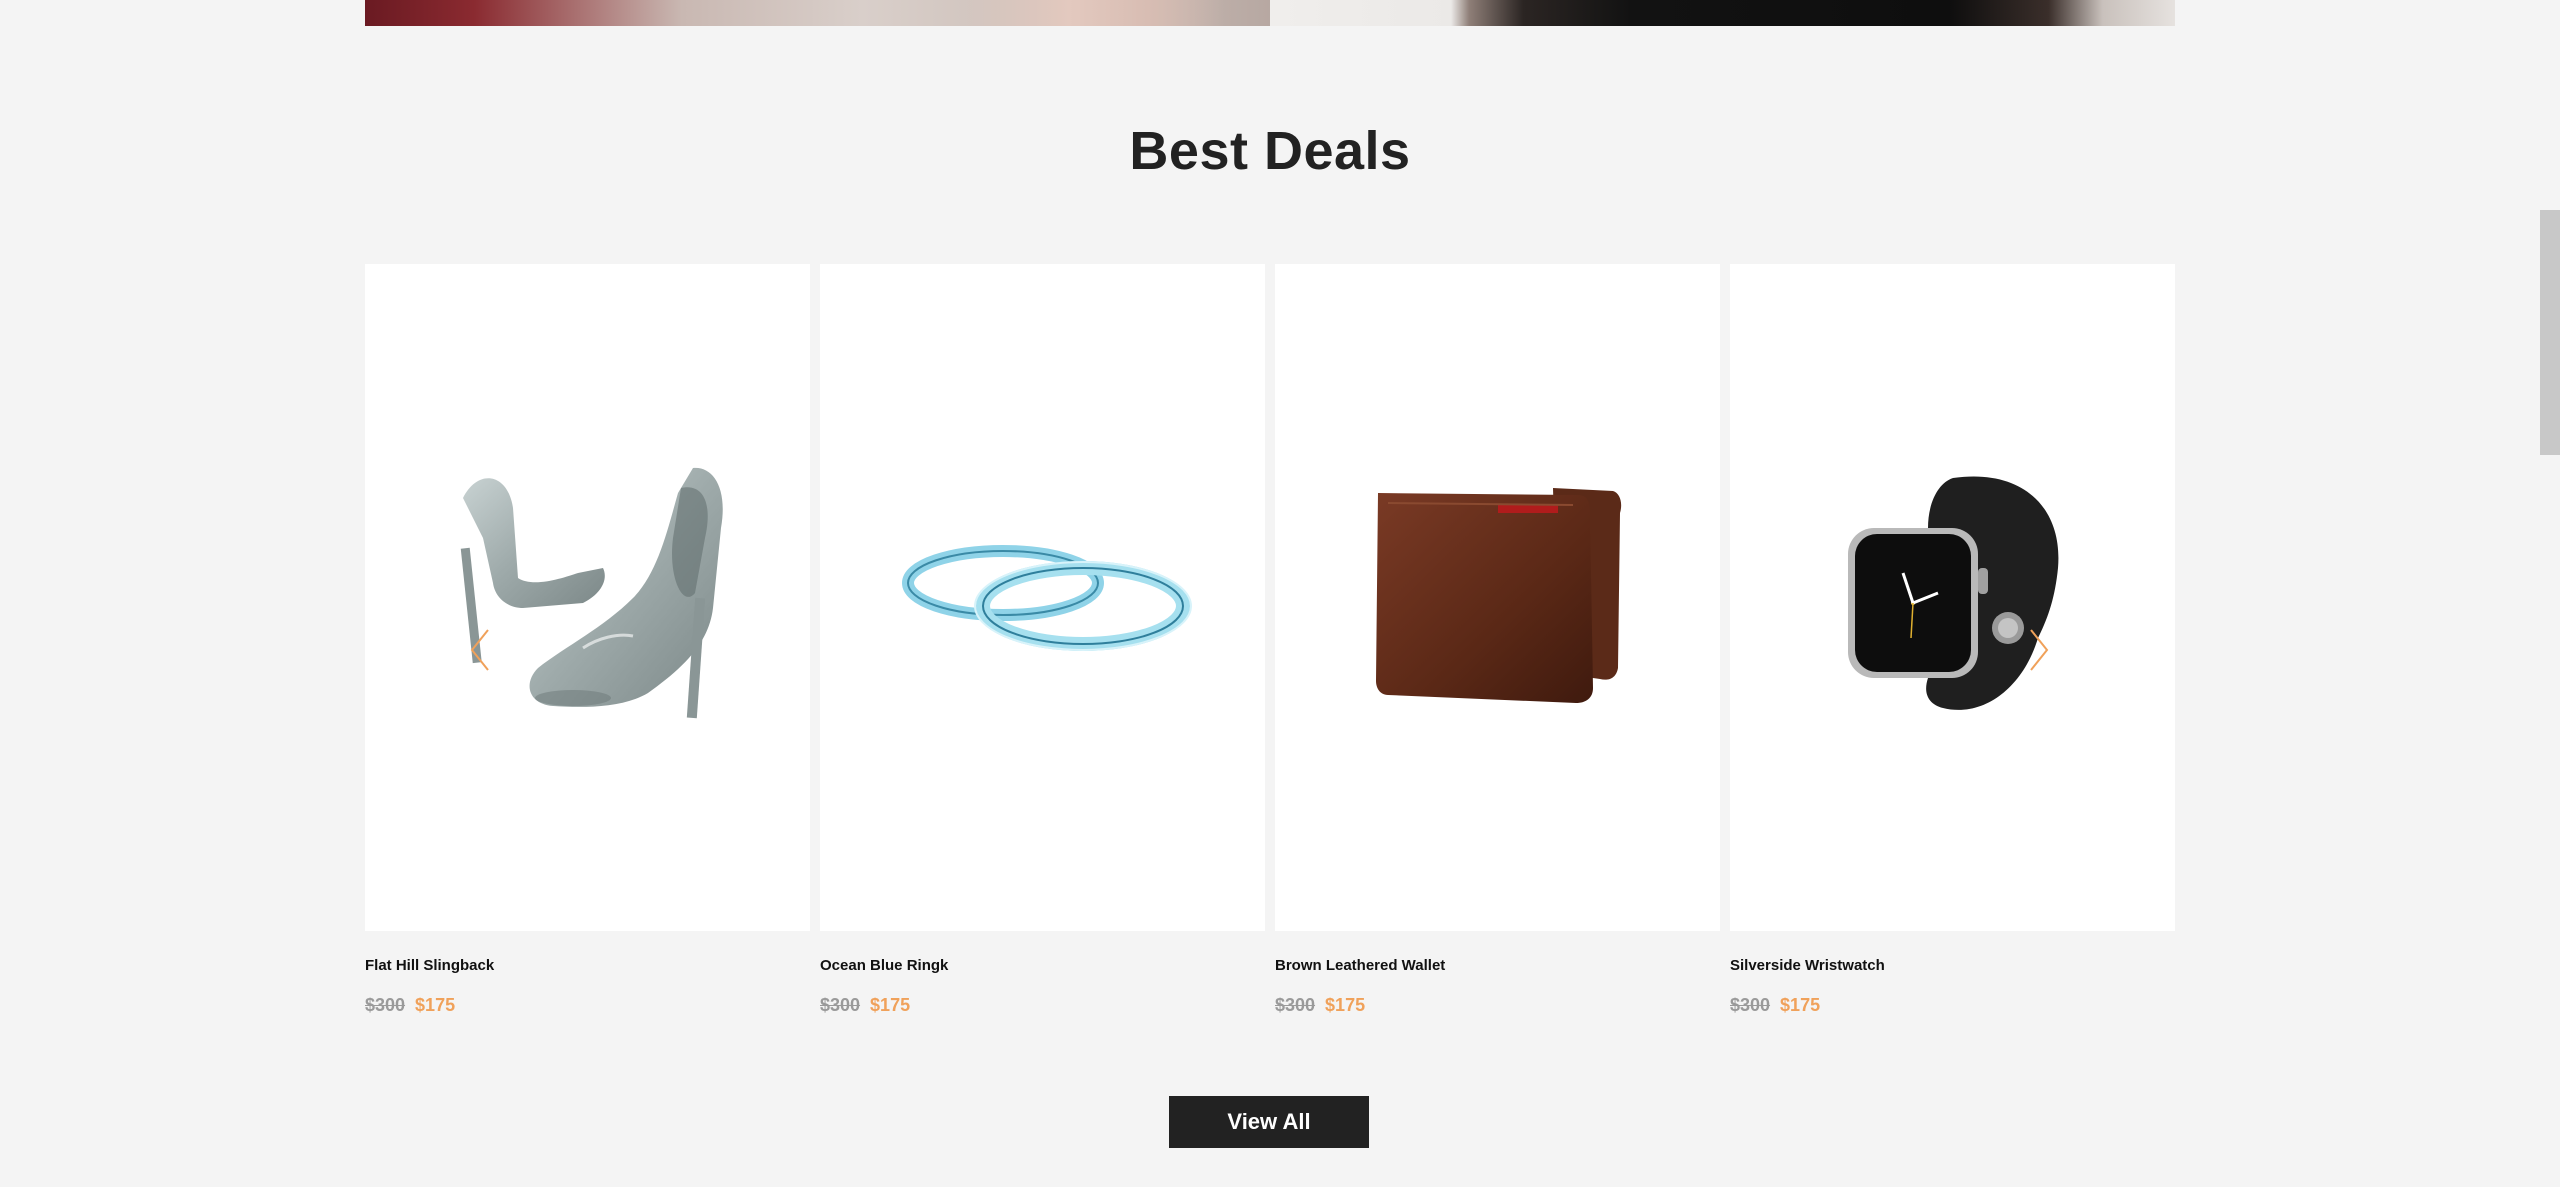 The height and width of the screenshot is (1187, 2560). Describe the element at coordinates (591, 592) in the screenshot. I see `high-heel-shoes-image` at that location.